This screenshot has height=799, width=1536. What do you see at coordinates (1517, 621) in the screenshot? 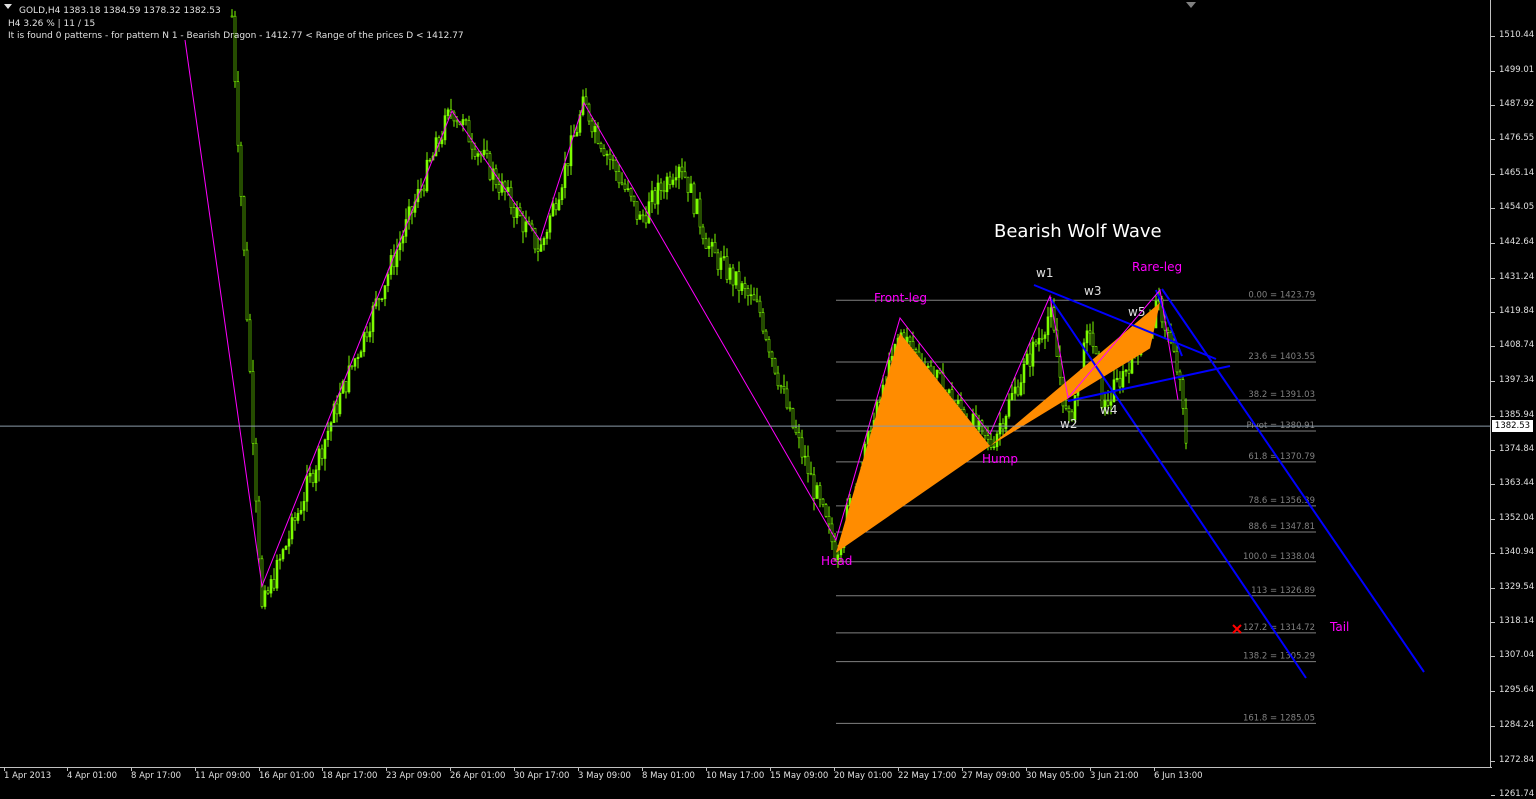
I see `price-tick-label: 1318.14` at bounding box center [1517, 621].